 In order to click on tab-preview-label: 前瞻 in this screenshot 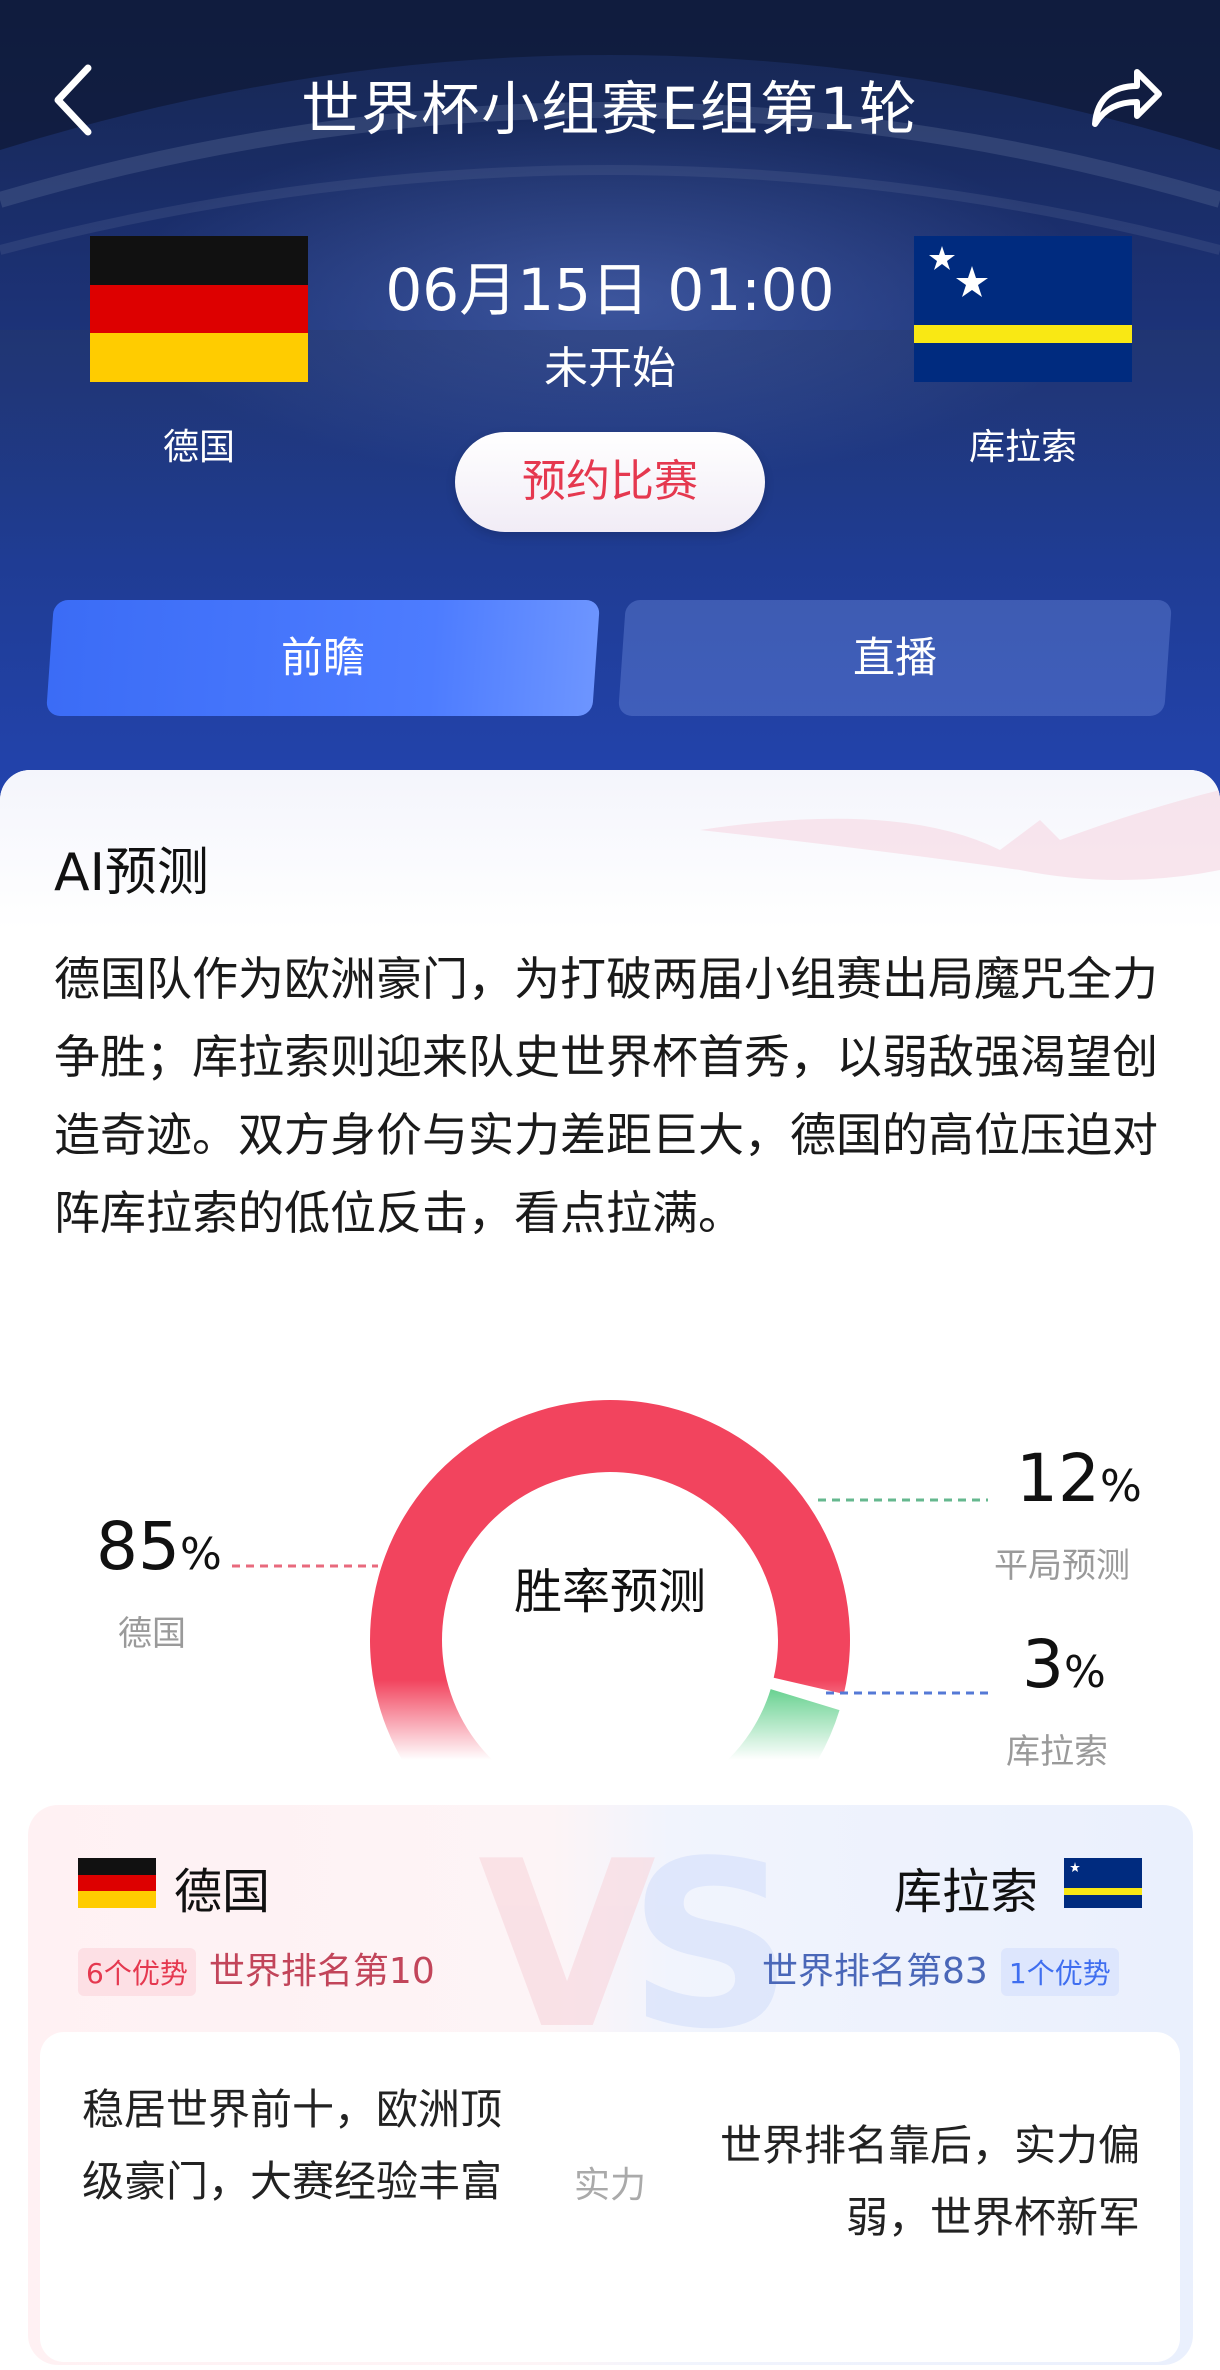, I will do `click(322, 657)`.